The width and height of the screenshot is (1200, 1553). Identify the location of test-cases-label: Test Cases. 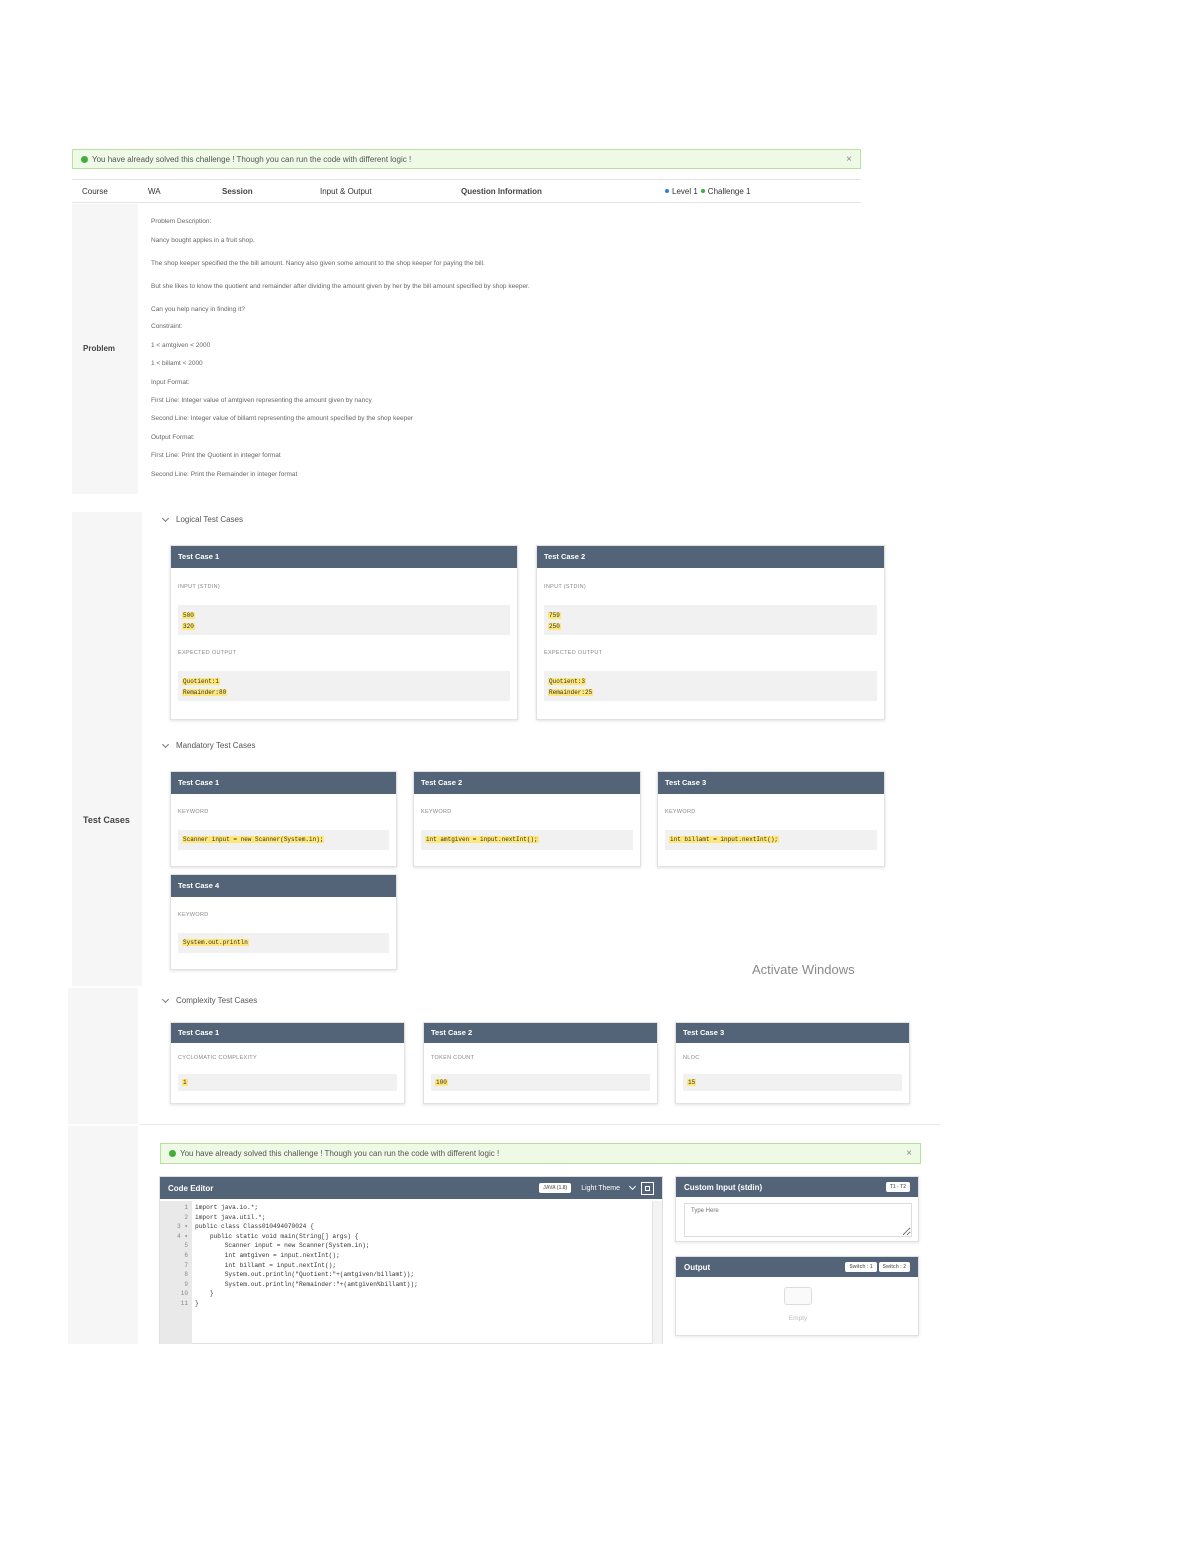
(106, 820).